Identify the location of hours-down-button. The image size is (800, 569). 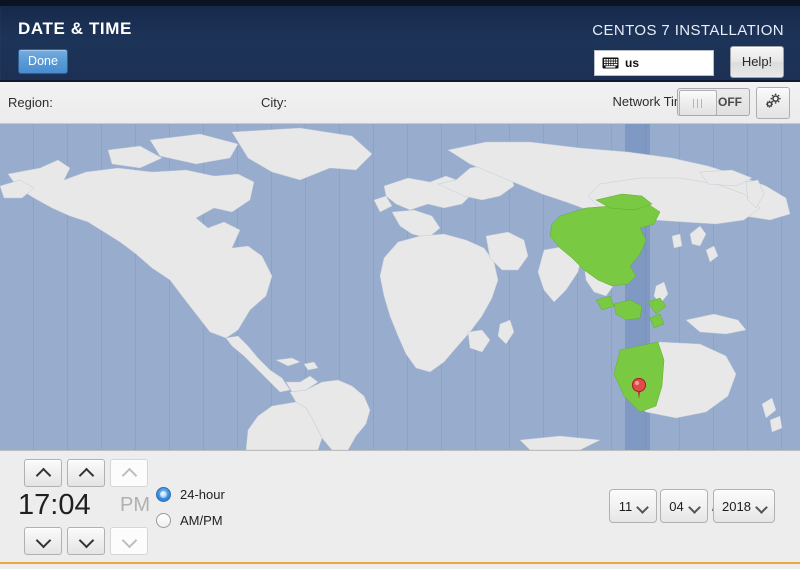
(43, 541).